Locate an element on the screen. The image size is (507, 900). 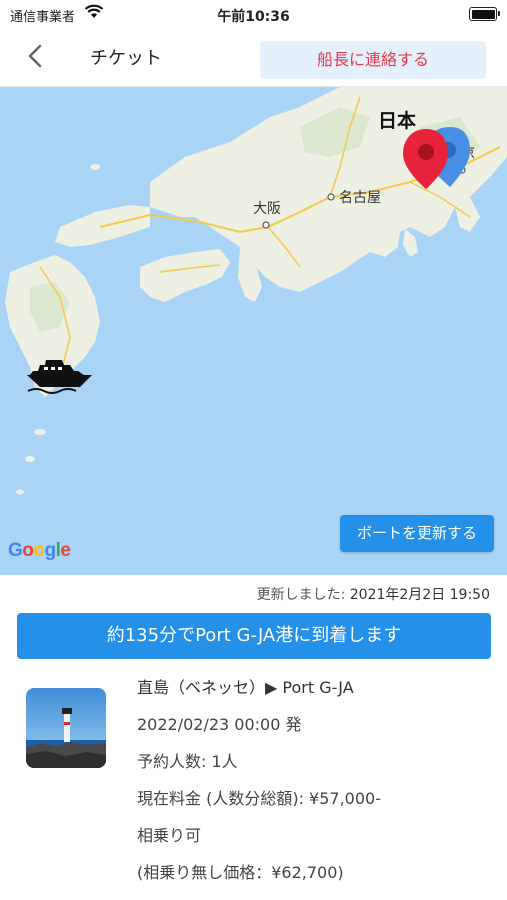
osaka-marker is located at coordinates (266, 225).